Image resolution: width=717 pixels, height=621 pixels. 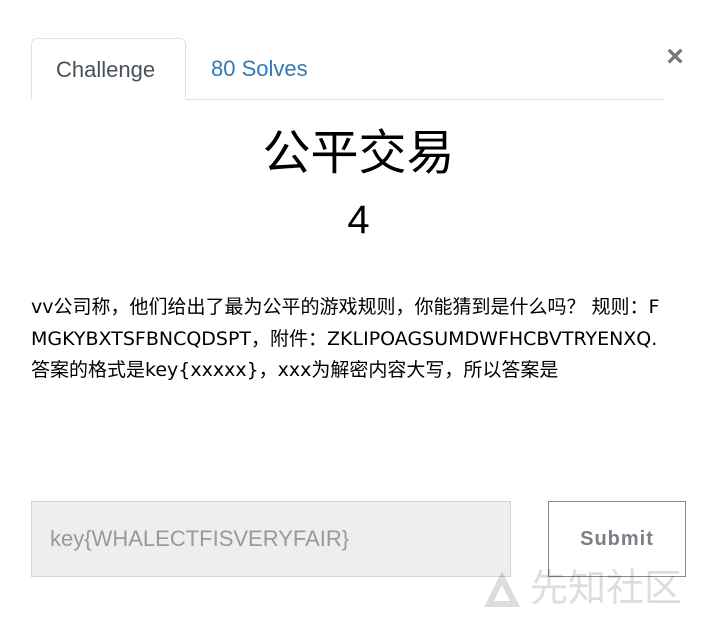 I want to click on tab-challenge: Challenge, so click(x=108, y=69).